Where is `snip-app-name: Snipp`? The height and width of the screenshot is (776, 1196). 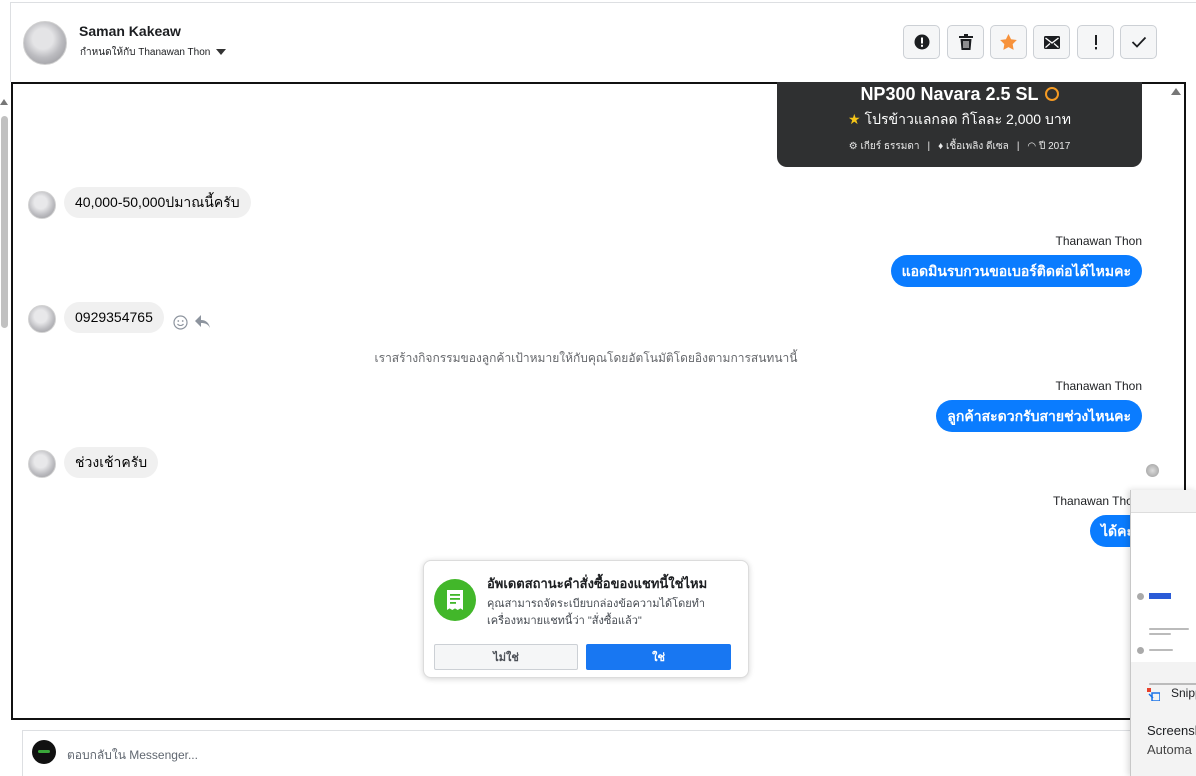 snip-app-name: Snipp is located at coordinates (1183, 693).